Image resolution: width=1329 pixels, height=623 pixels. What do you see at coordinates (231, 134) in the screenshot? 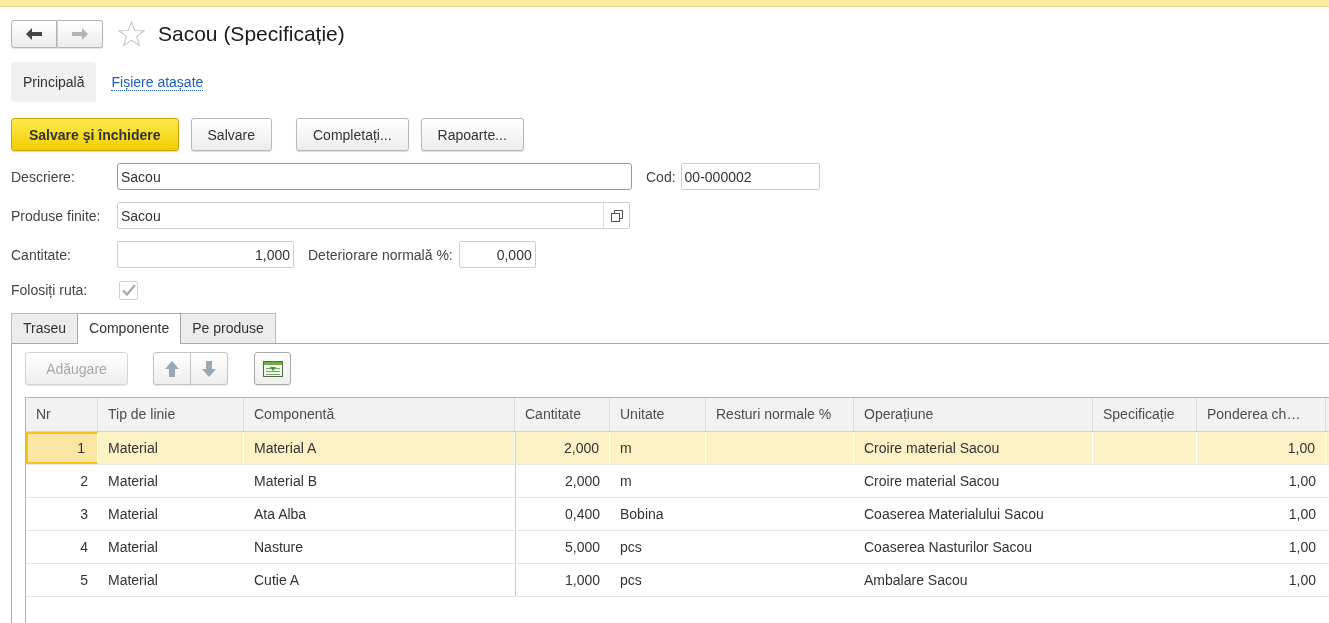
I see `save-button: Salvare` at bounding box center [231, 134].